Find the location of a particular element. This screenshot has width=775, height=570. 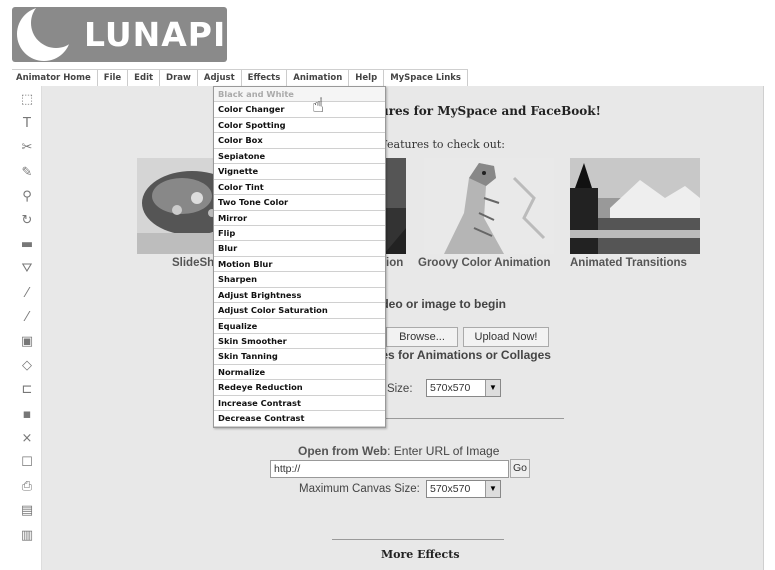

text-tool-icon: T is located at coordinates (27, 124).